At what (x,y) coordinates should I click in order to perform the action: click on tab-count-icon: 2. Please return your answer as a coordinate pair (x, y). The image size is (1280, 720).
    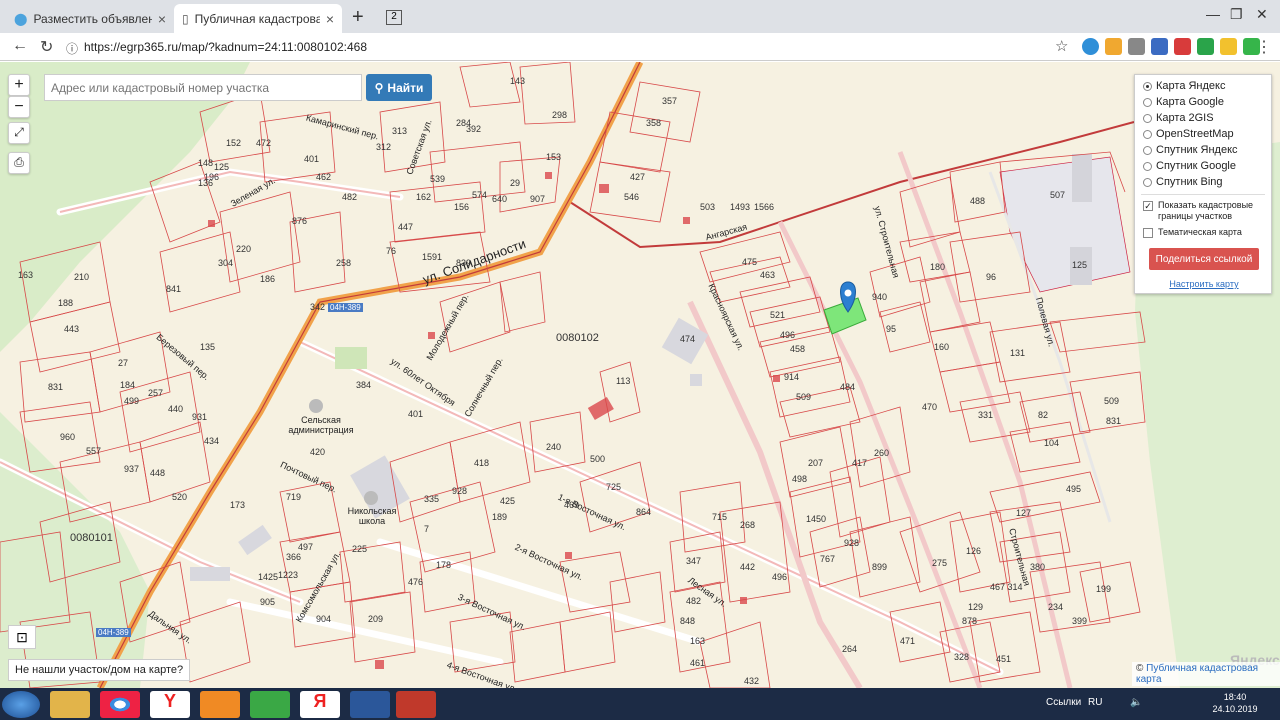
    Looking at the image, I should click on (394, 17).